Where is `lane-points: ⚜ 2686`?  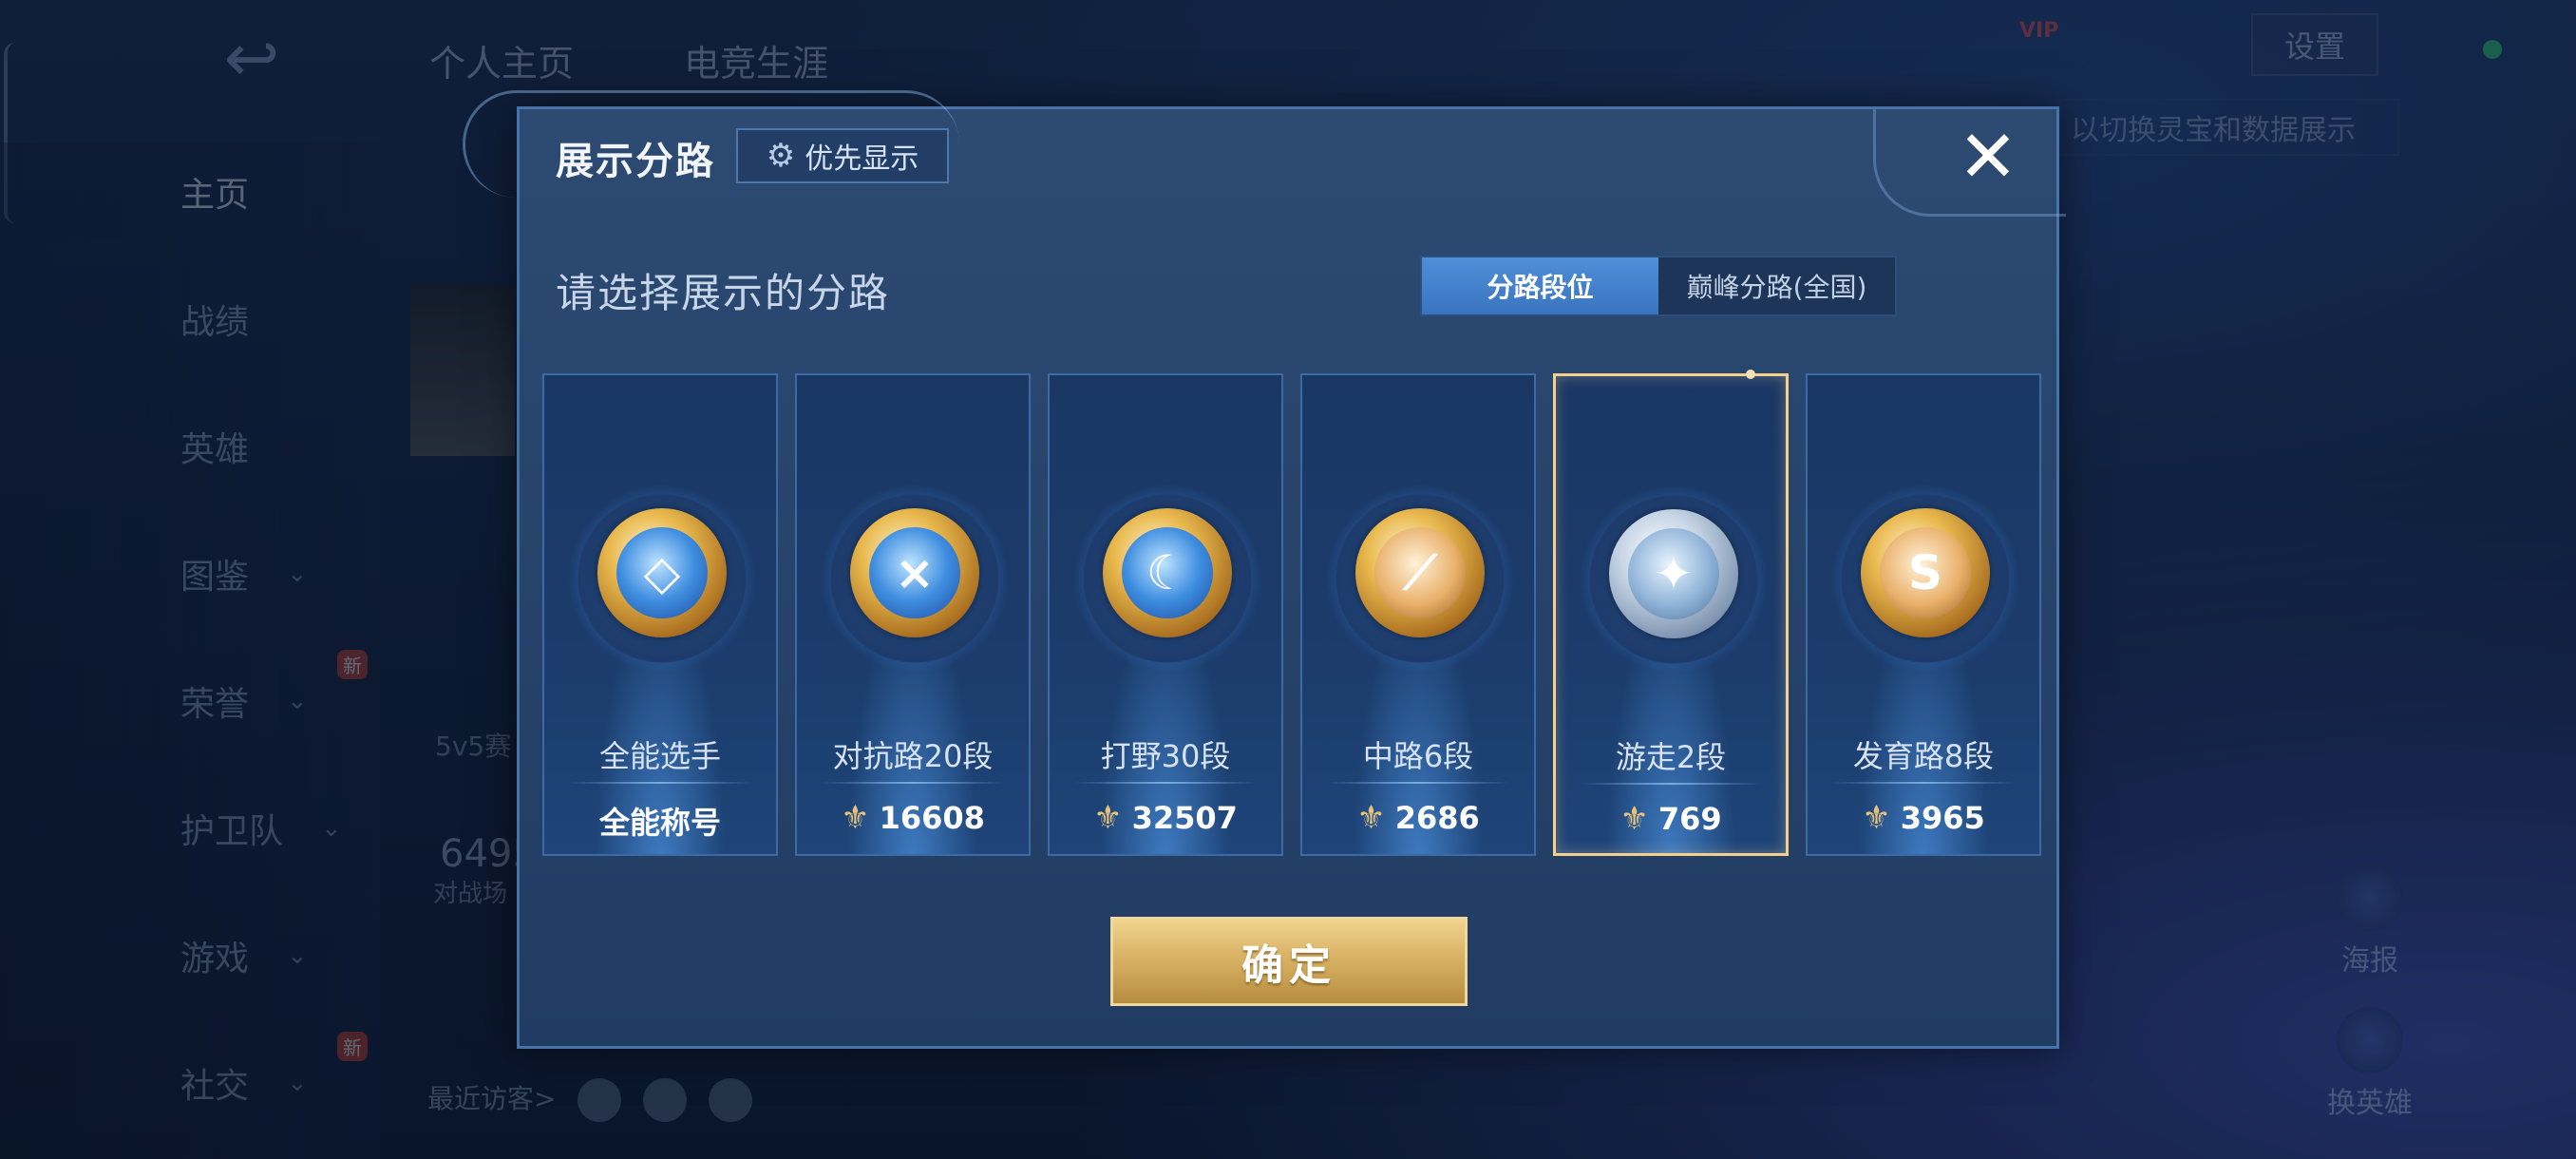 lane-points: ⚜ 2686 is located at coordinates (1418, 818).